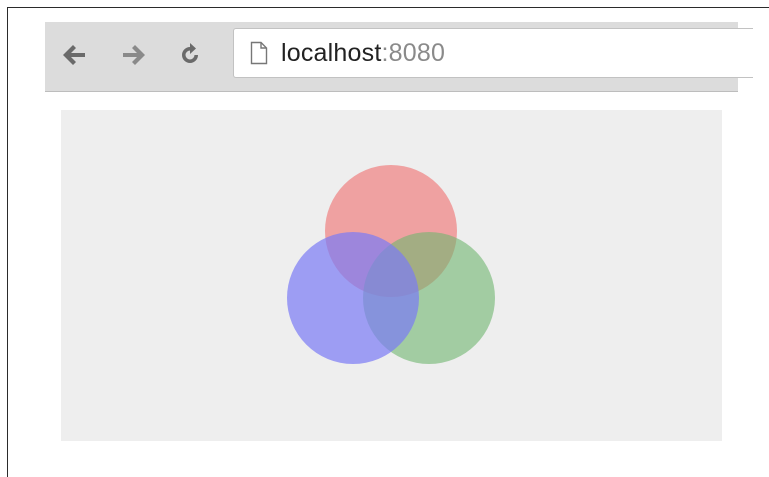 This screenshot has width=769, height=477. Describe the element at coordinates (331, 52) in the screenshot. I see `url-host: localhost` at that location.